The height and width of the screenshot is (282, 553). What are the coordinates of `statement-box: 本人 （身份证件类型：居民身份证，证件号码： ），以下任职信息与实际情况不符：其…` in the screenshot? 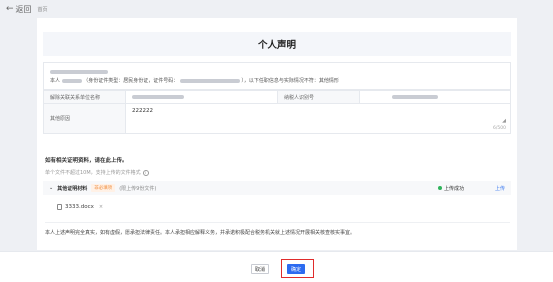 It's located at (277, 76).